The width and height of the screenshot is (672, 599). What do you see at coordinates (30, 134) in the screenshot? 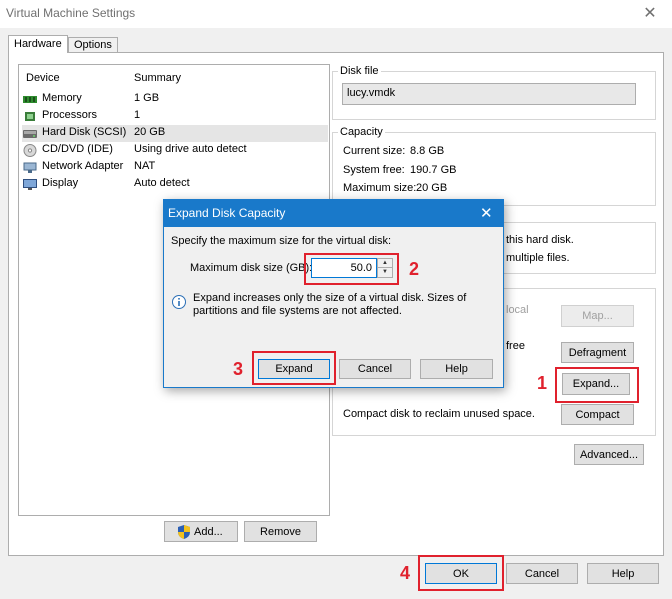
I see `hard-disk-icon` at bounding box center [30, 134].